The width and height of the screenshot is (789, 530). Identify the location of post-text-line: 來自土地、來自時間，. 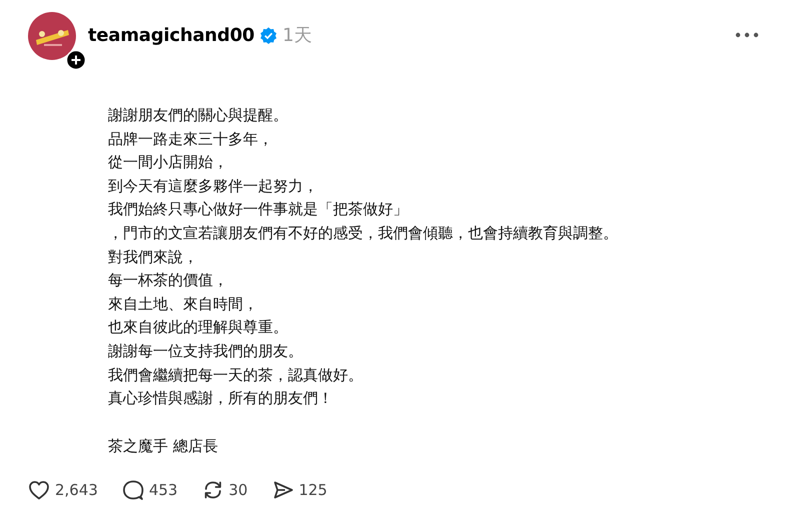
(183, 304).